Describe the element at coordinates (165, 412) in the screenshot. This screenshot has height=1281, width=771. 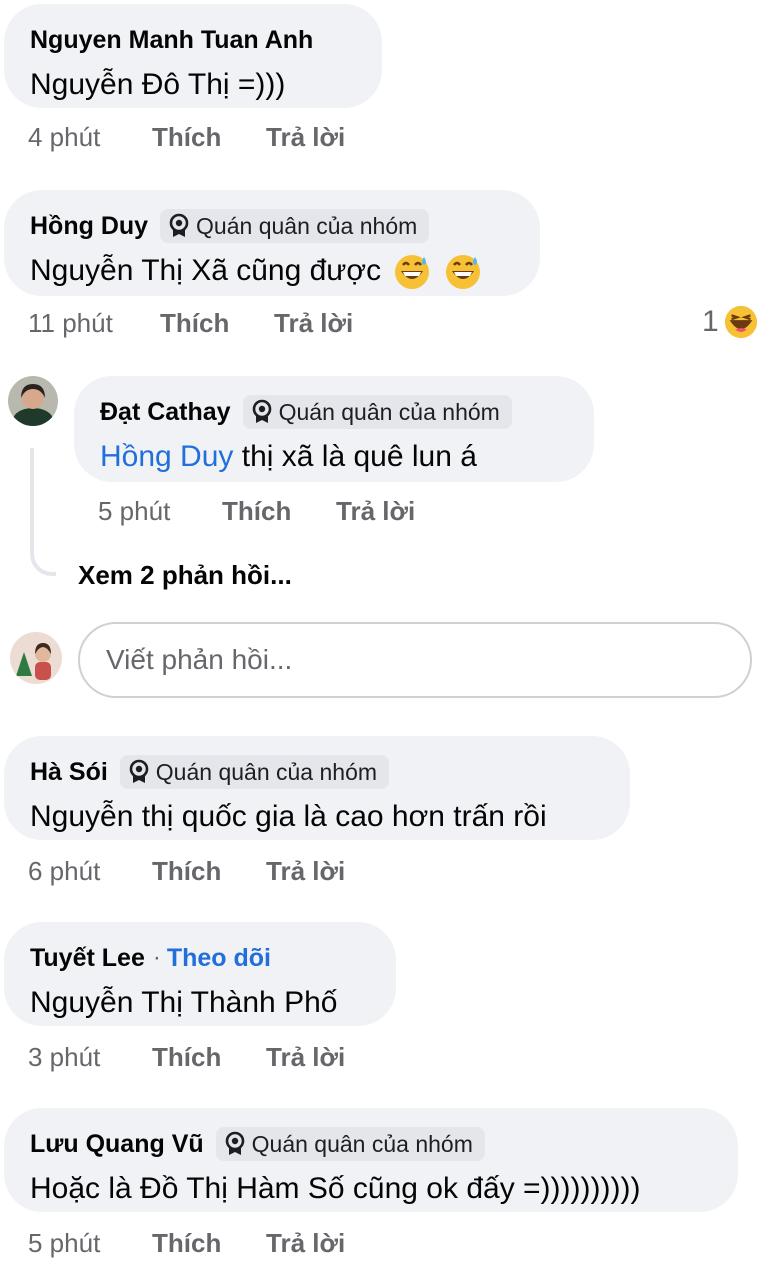
I see `comment-author: Đạt Cathay` at that location.